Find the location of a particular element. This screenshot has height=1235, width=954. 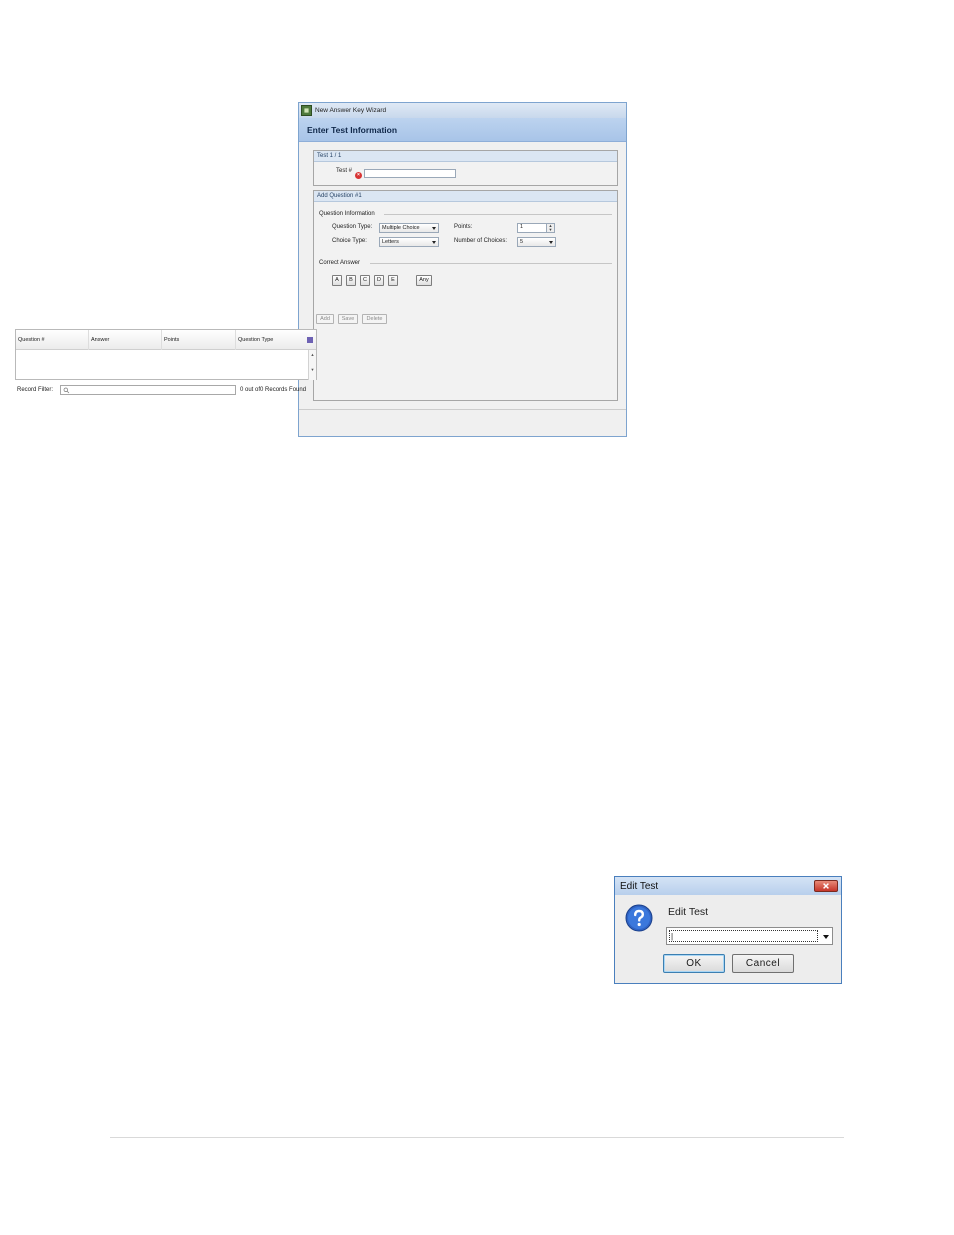

page-footer-divider is located at coordinates (477, 1137).